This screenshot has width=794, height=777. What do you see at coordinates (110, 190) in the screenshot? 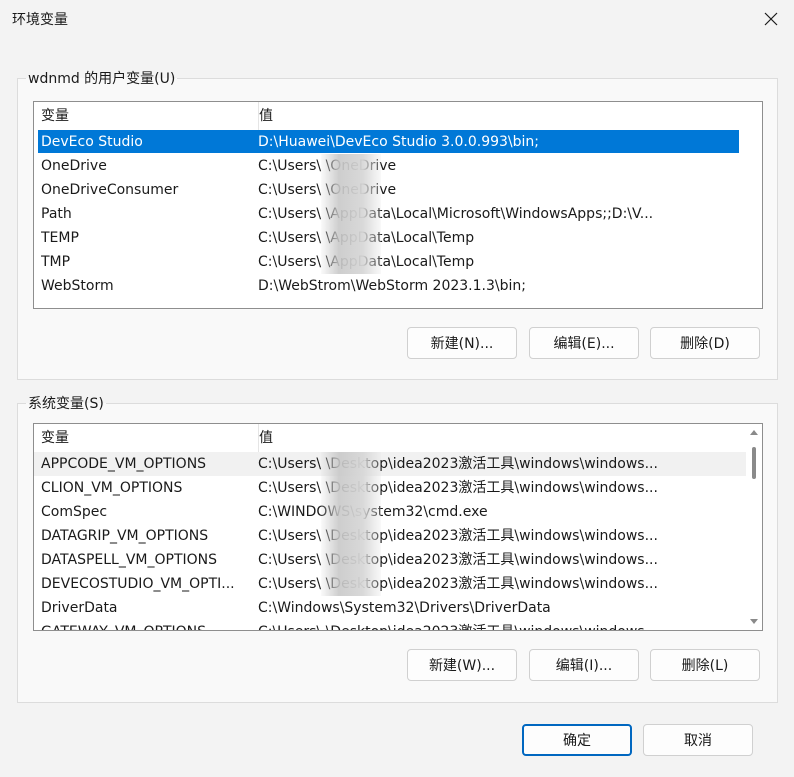
I see `variable-name: OneDriveConsumer` at bounding box center [110, 190].